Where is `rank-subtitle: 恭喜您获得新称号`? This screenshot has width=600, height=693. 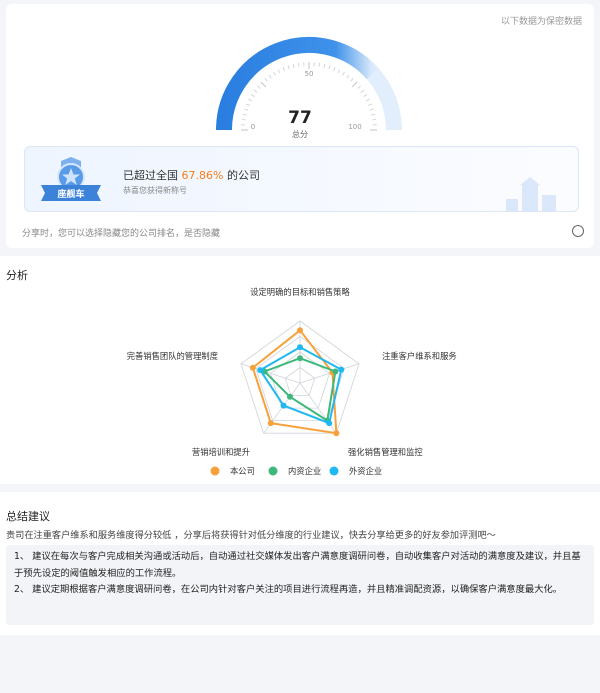
rank-subtitle: 恭喜您获得新称号 is located at coordinates (155, 190).